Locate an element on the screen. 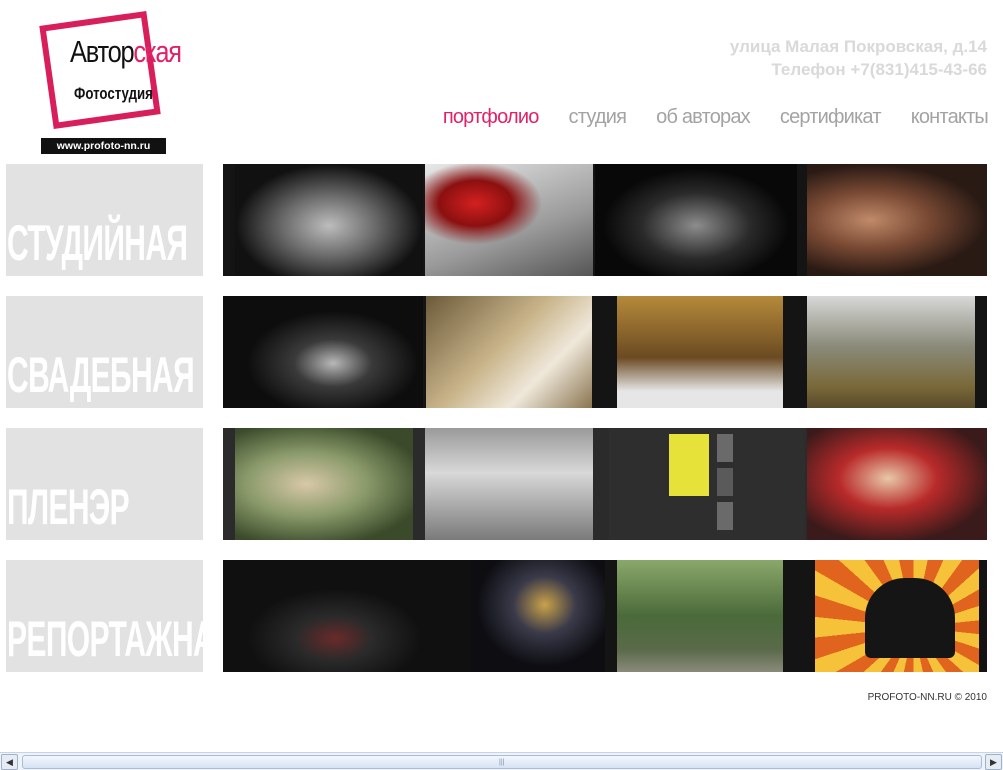  category-label: РЕПОРТАЖНАЯ is located at coordinates (105, 639).